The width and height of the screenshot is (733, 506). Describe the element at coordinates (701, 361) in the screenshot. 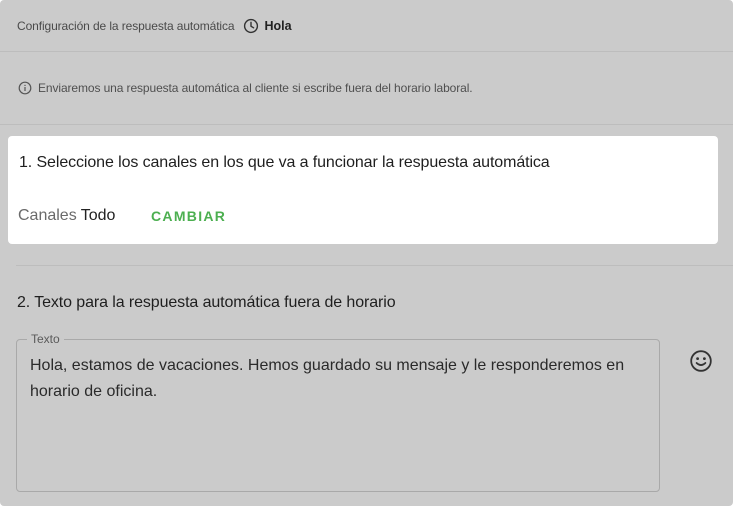

I see `emoji-icon` at that location.